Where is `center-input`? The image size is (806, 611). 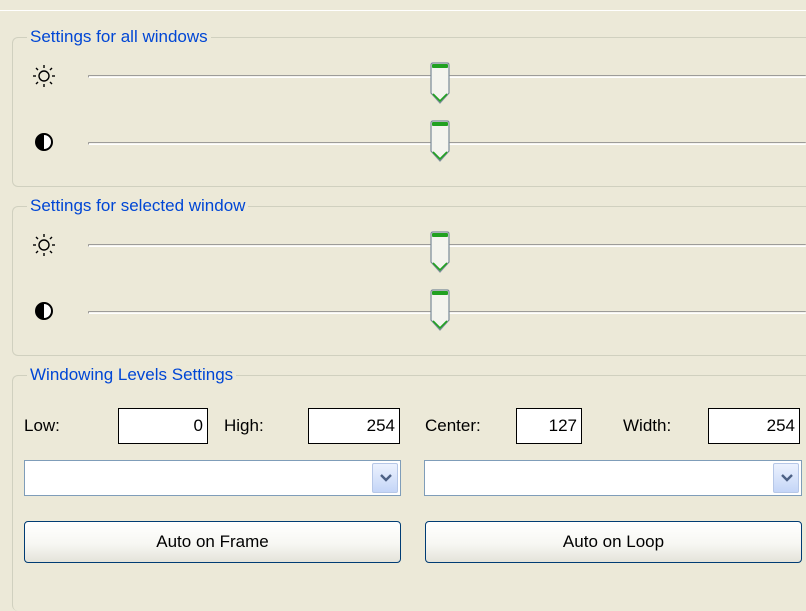 center-input is located at coordinates (549, 426).